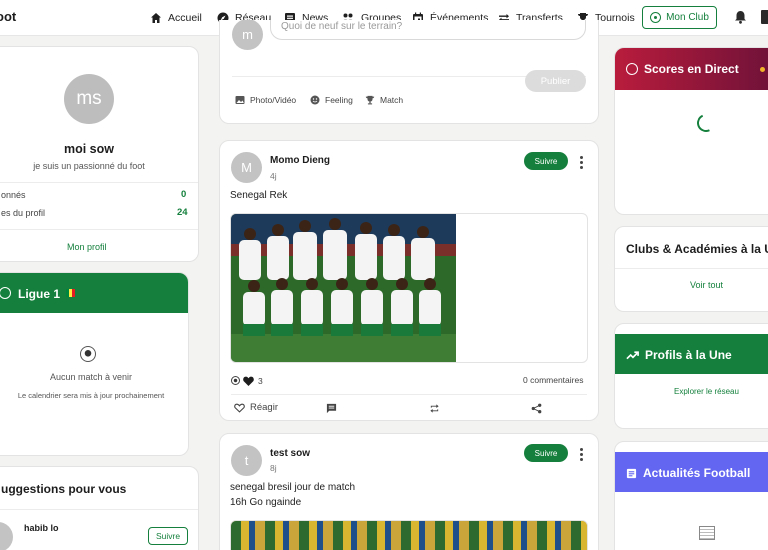 This screenshot has height=550, width=768. Describe the element at coordinates (706, 285) in the screenshot. I see `see-all-clubs-link: Voir tout` at that location.